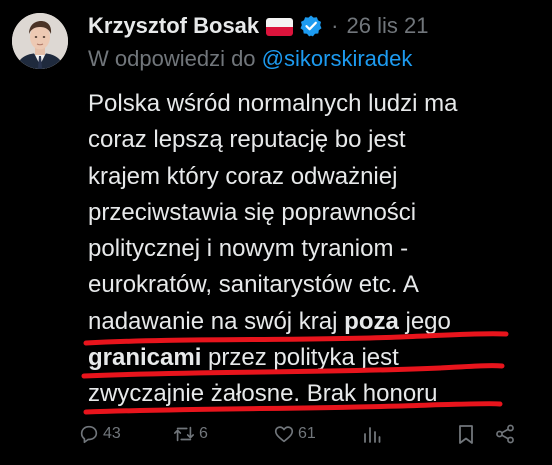 The image size is (552, 465). What do you see at coordinates (40, 41) in the screenshot?
I see `avatar` at bounding box center [40, 41].